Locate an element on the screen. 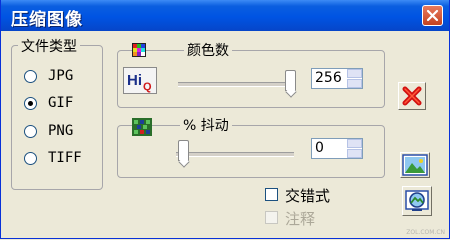  picture-magnifier-icon is located at coordinates (417, 200).